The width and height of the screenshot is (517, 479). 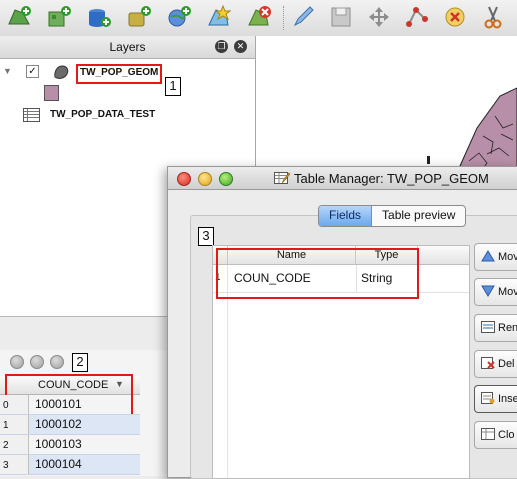 I want to click on window-zoom-icon, so click(x=57, y=362).